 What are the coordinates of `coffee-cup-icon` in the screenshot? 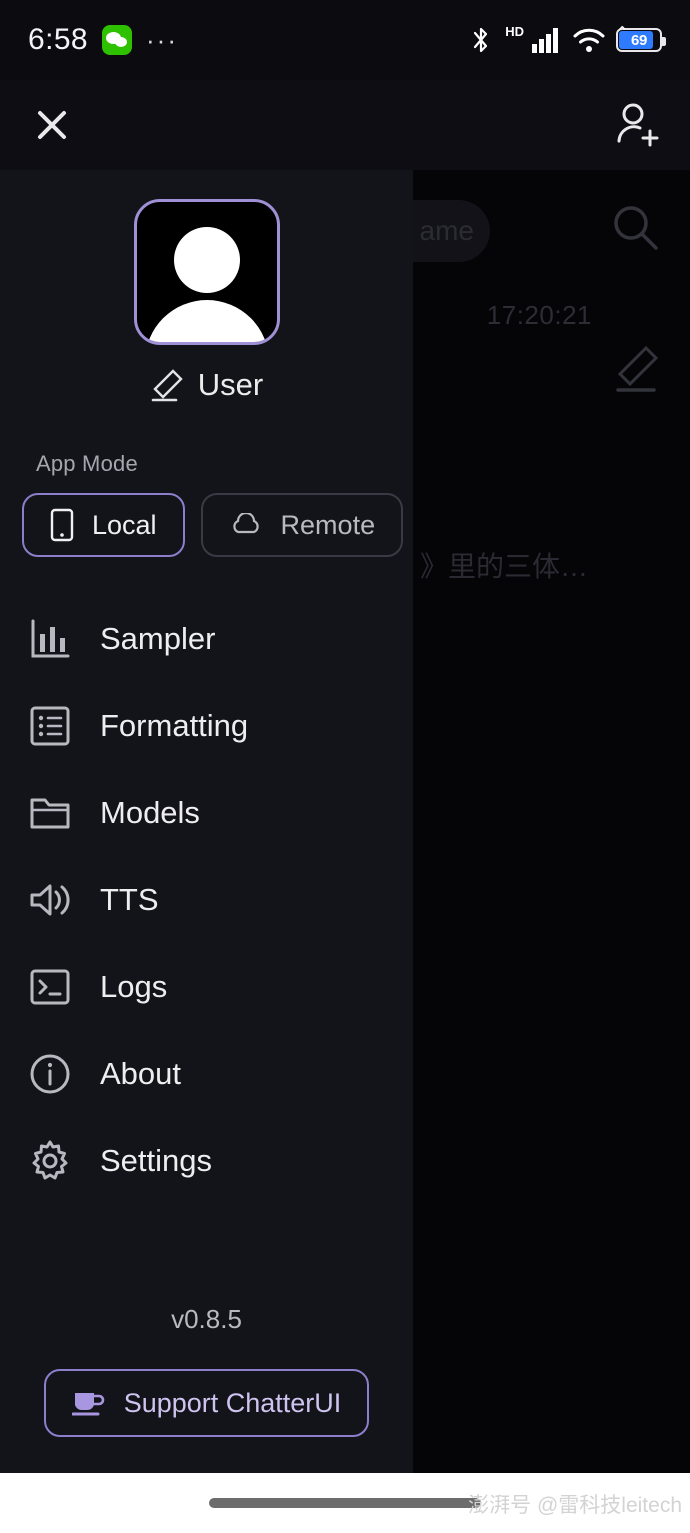 It's located at (88, 1403).